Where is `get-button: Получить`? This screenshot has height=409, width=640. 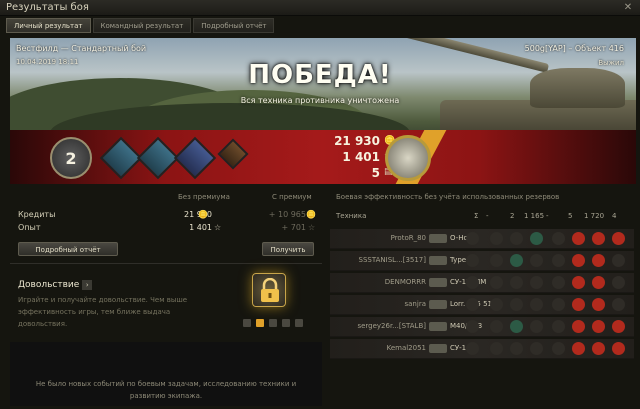 get-button: Получить is located at coordinates (288, 249).